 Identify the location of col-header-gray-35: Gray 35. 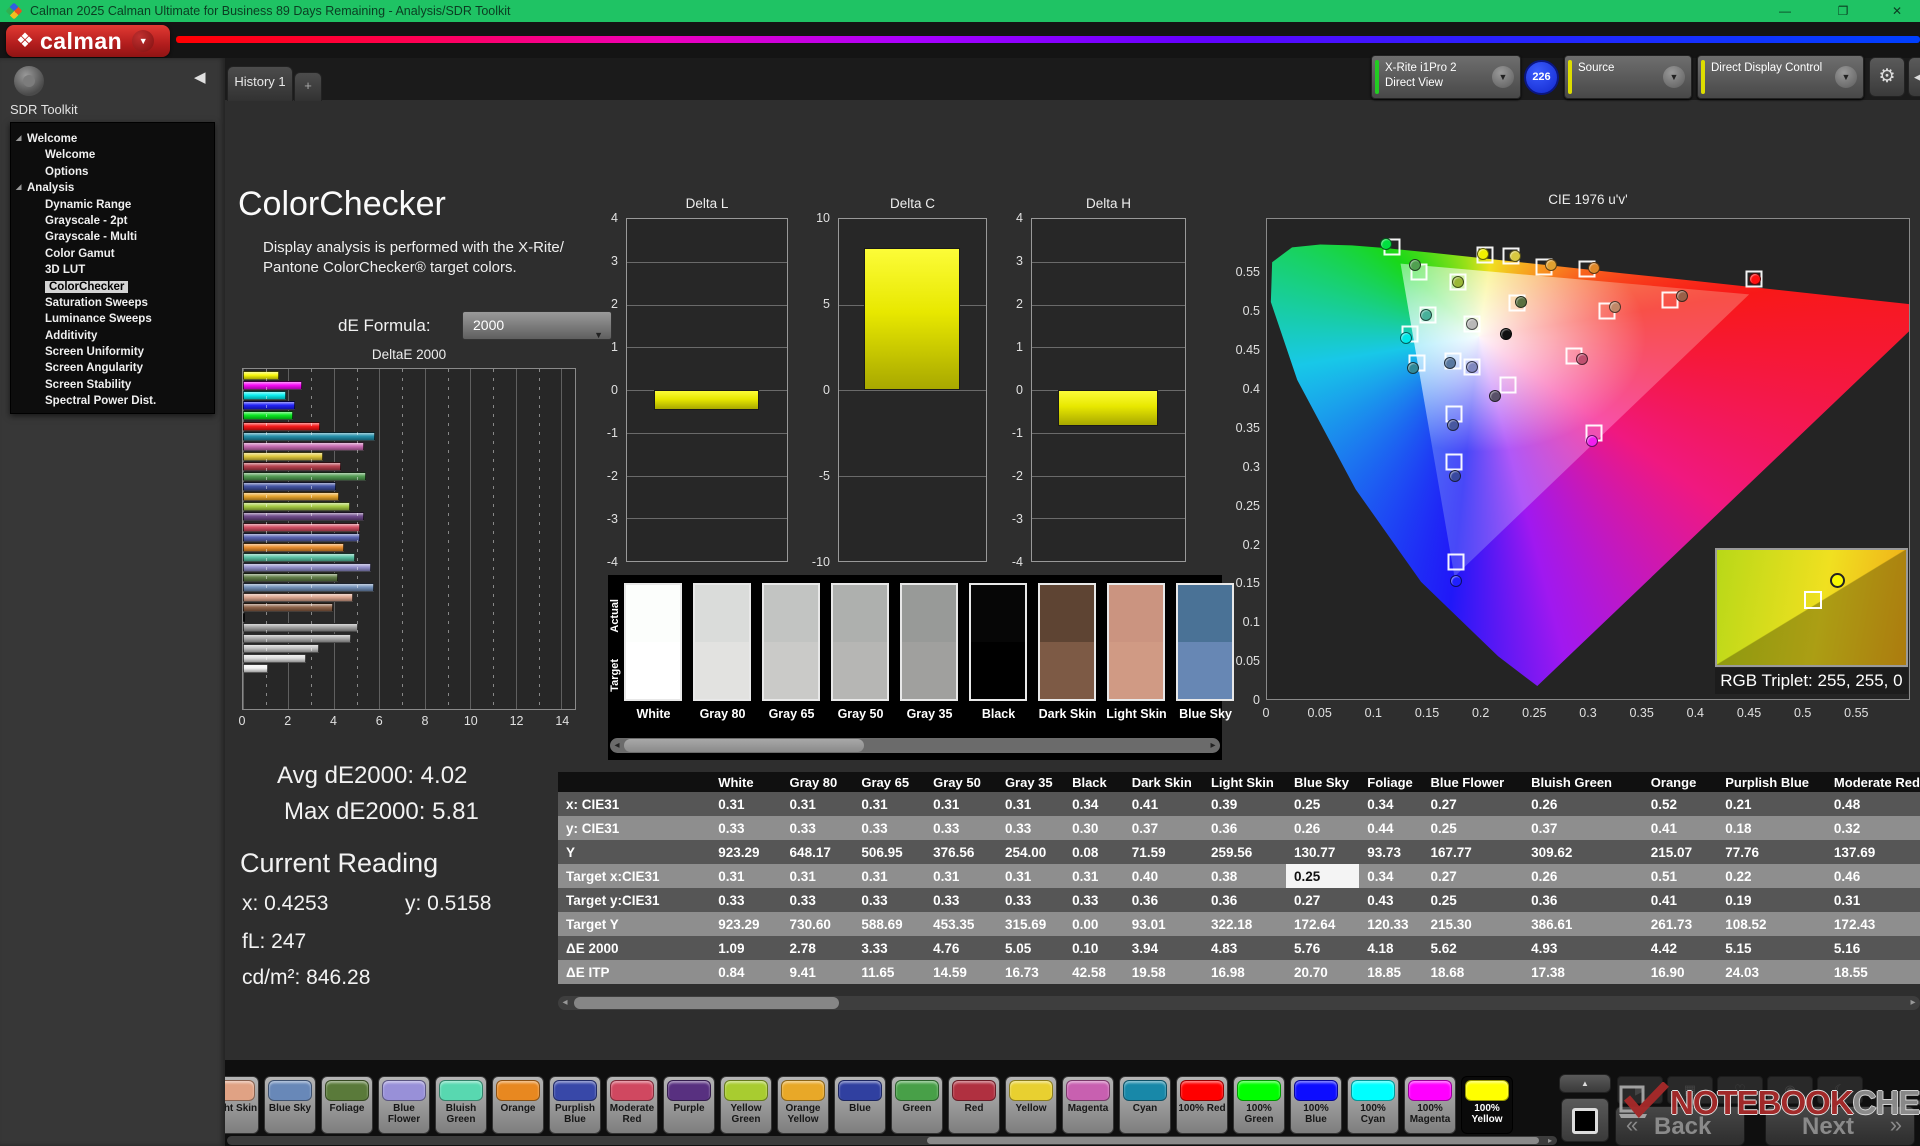
(1030, 782).